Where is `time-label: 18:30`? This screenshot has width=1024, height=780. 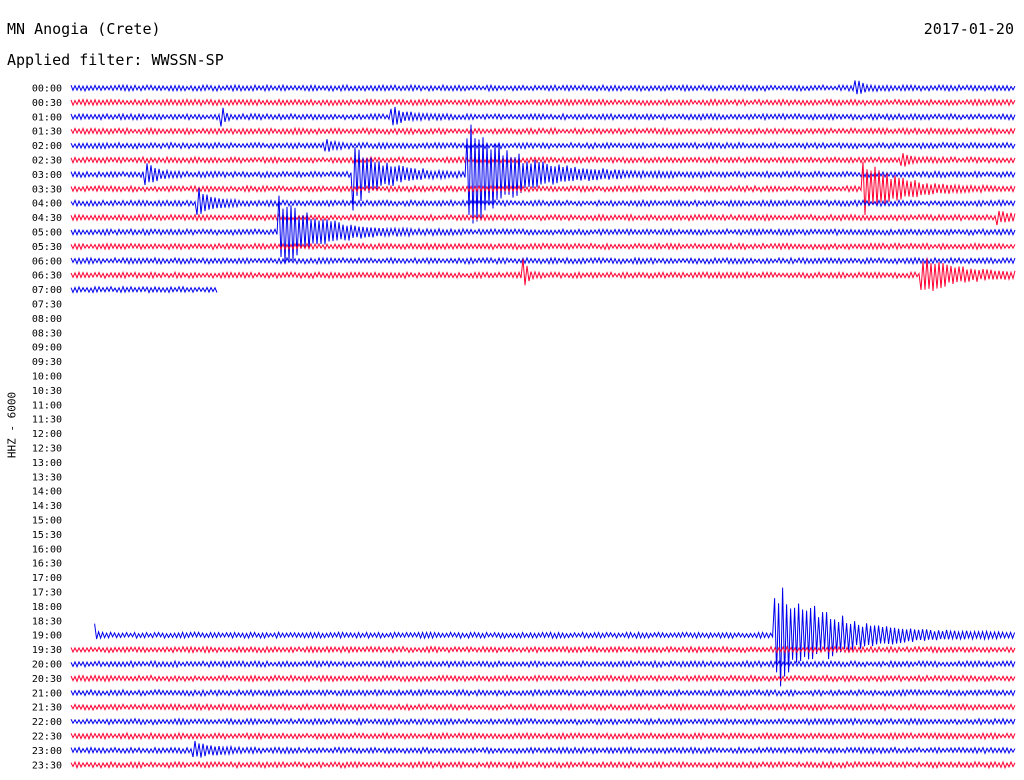 time-label: 18:30 is located at coordinates (47, 621).